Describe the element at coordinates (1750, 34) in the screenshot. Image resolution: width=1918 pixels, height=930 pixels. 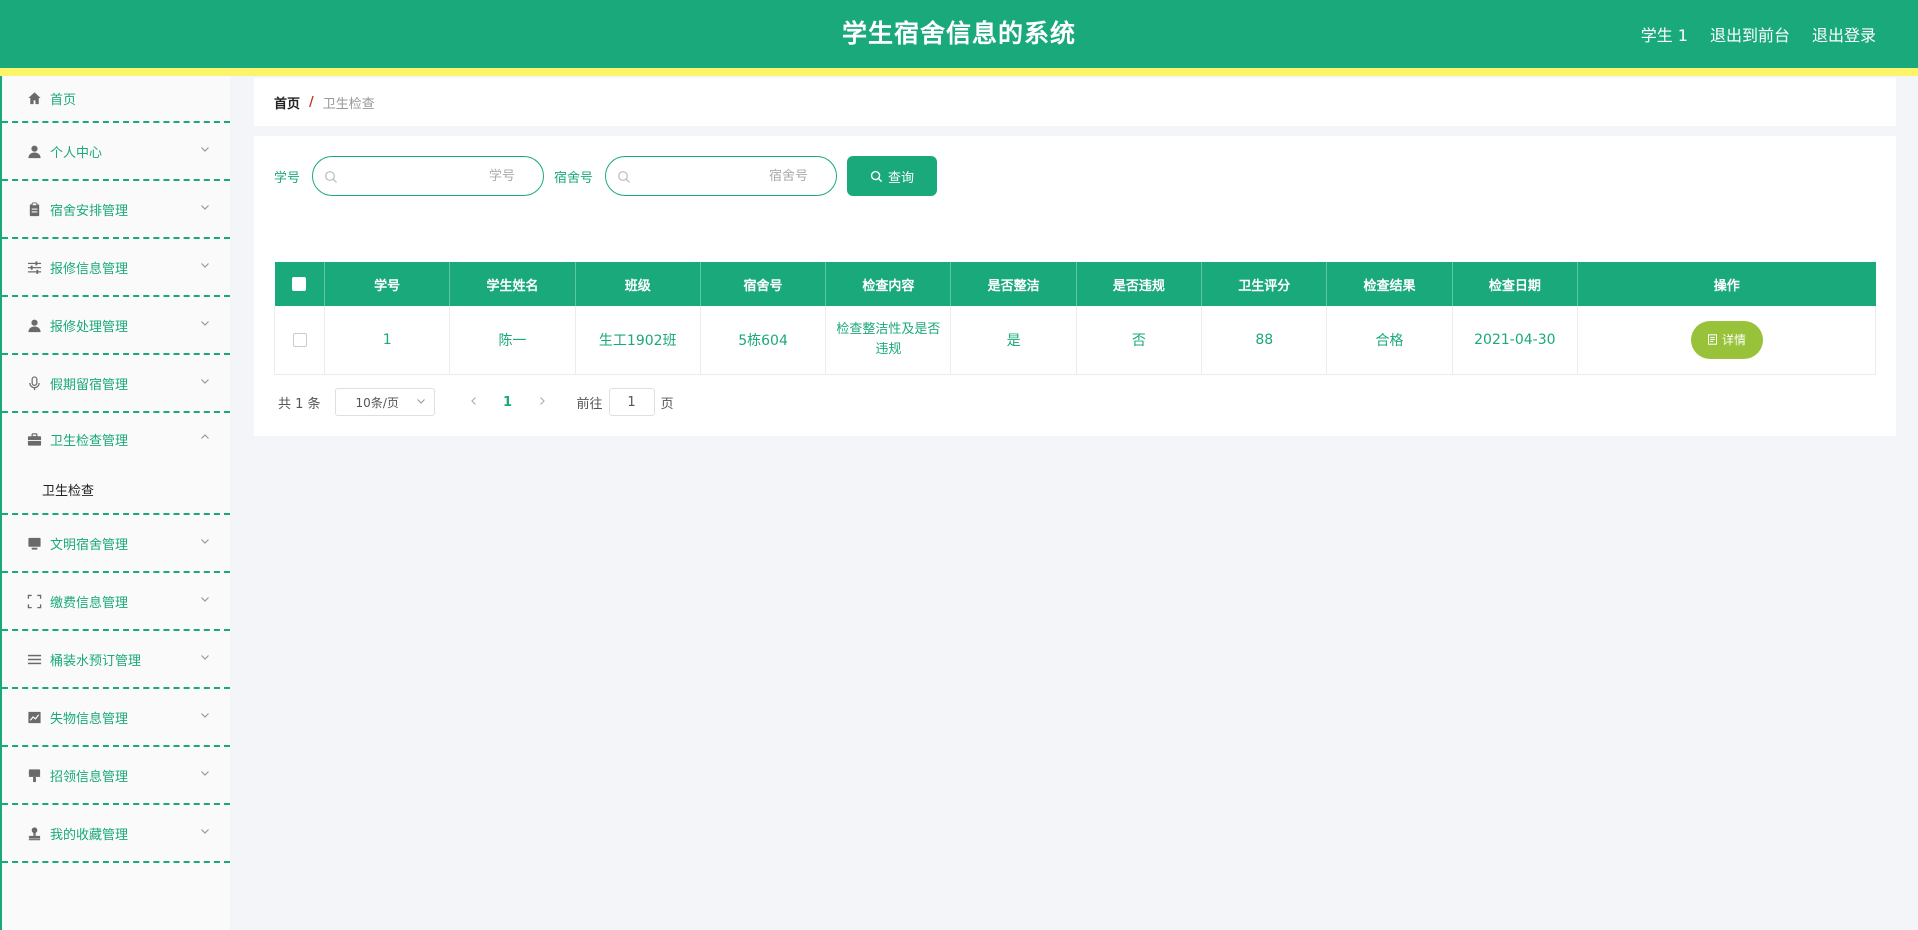
I see `back-to-frontend-link: 退出到前台` at that location.